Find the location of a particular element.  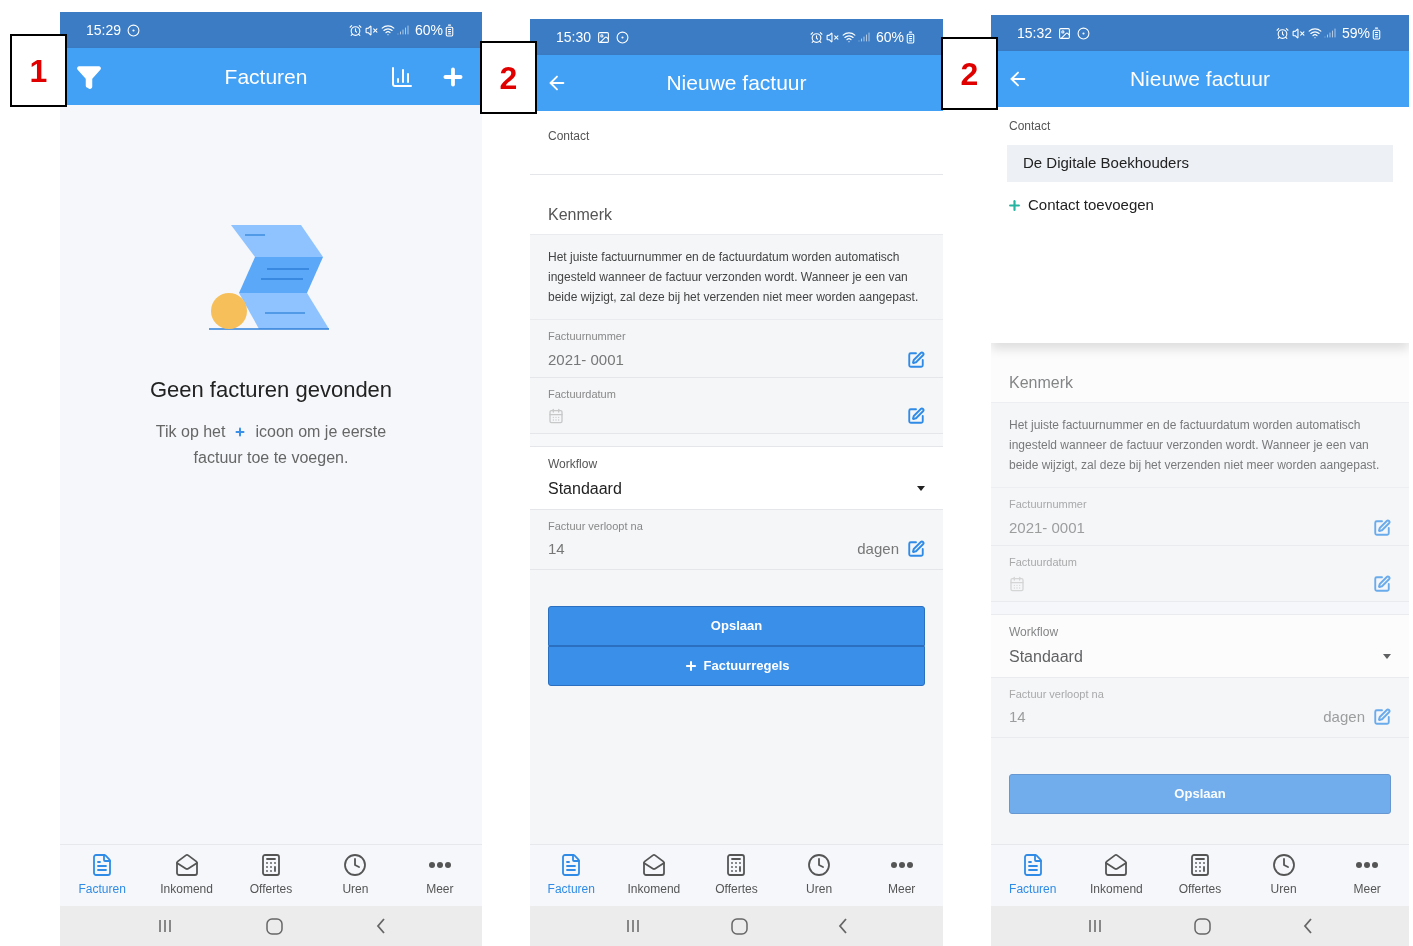

add-contact-link: Contact toevoegen is located at coordinates (1080, 205).